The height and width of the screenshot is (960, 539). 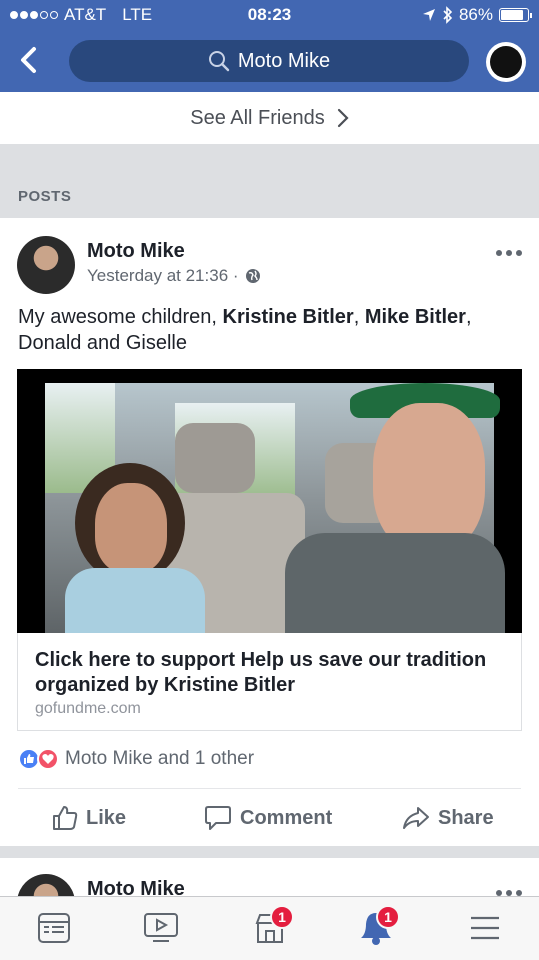 I want to click on like-button: Like, so click(x=89, y=818).